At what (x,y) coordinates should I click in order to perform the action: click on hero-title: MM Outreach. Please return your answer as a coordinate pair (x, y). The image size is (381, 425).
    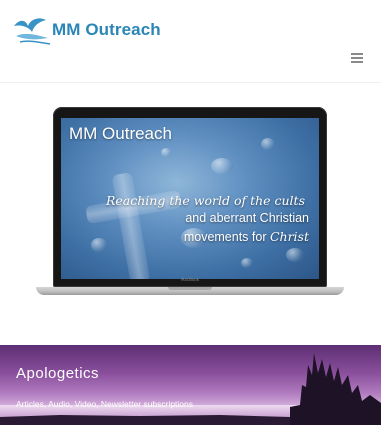
    Looking at the image, I should click on (120, 133).